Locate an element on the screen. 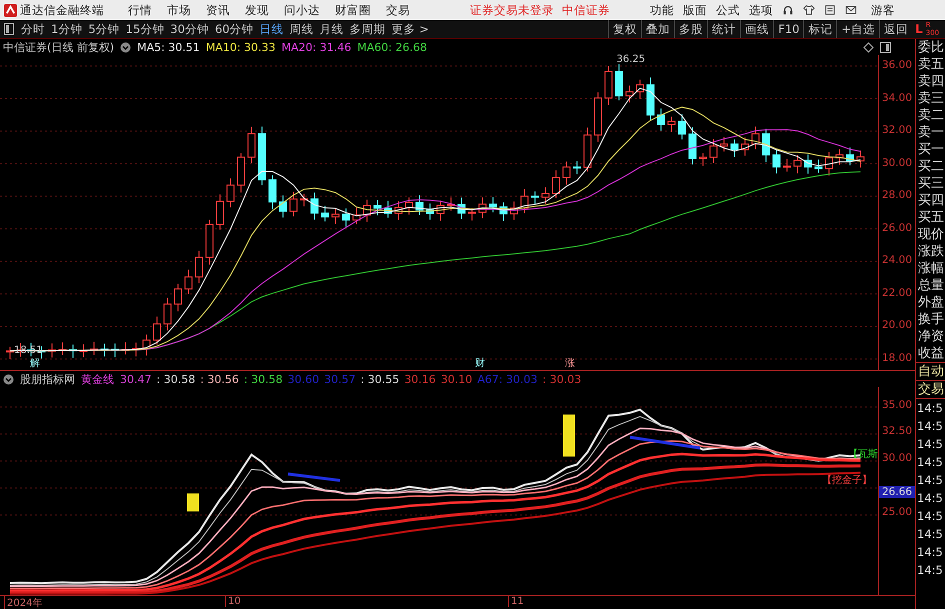 This screenshot has height=609, width=945. period-tab: 60分钟 is located at coordinates (234, 29).